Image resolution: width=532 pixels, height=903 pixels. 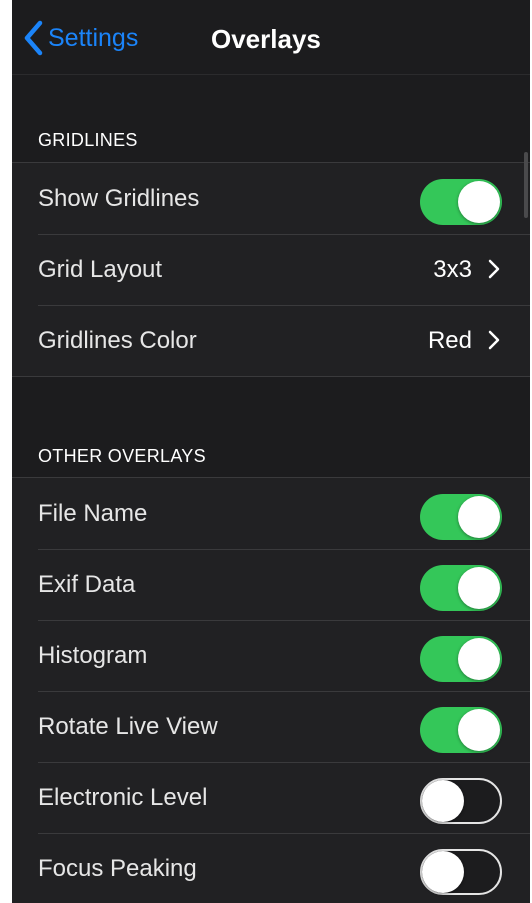 I want to click on histogram-toggle, so click(x=461, y=659).